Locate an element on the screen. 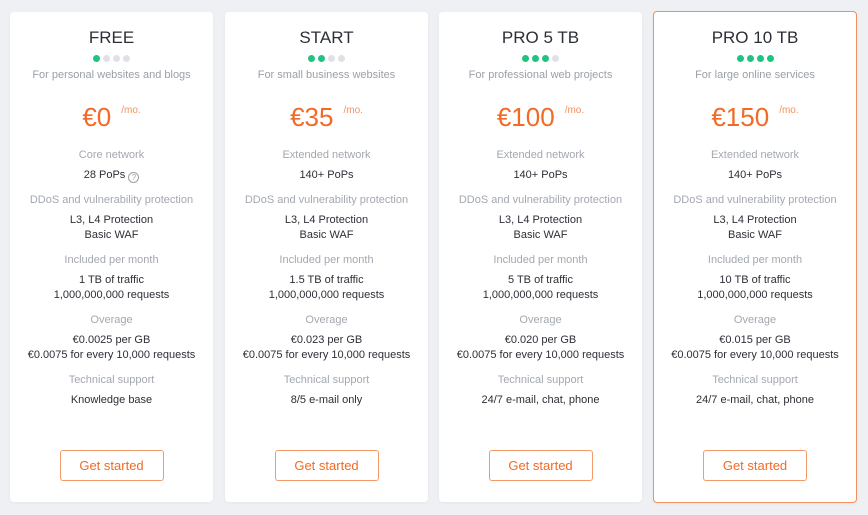 The height and width of the screenshot is (515, 868). plan-tagline: For personal websites and blogs is located at coordinates (111, 75).